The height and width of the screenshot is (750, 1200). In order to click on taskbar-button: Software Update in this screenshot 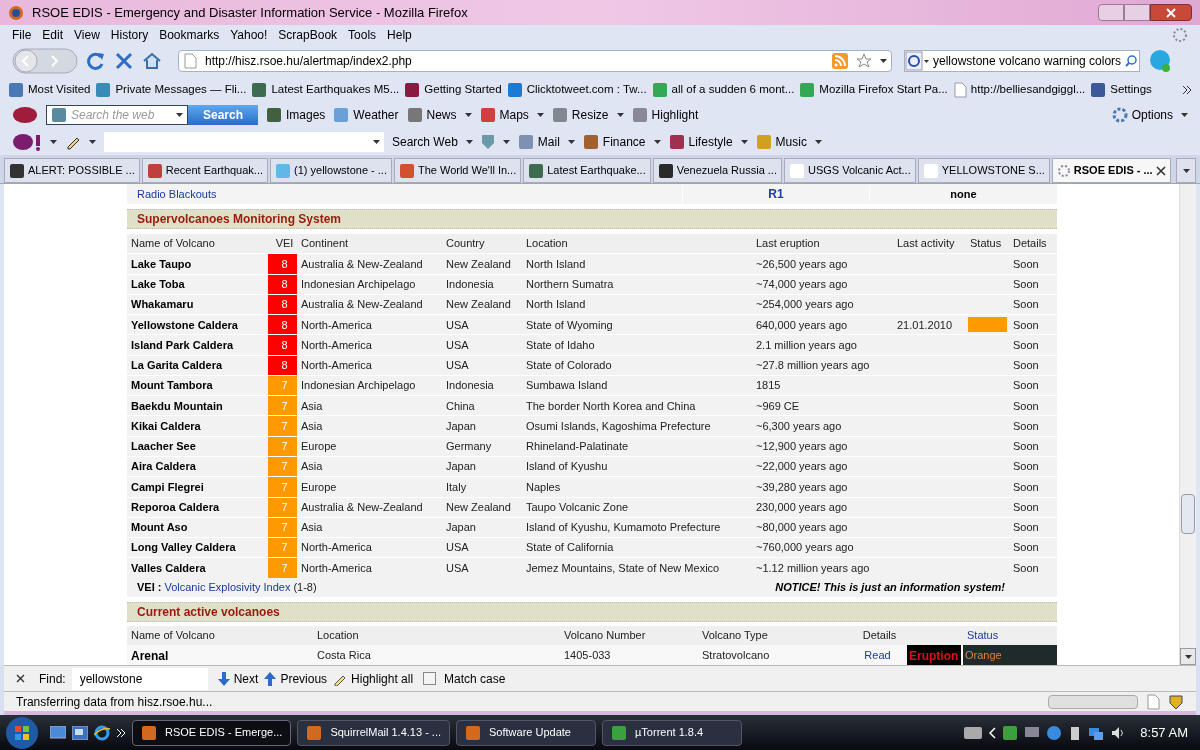, I will do `click(526, 732)`.